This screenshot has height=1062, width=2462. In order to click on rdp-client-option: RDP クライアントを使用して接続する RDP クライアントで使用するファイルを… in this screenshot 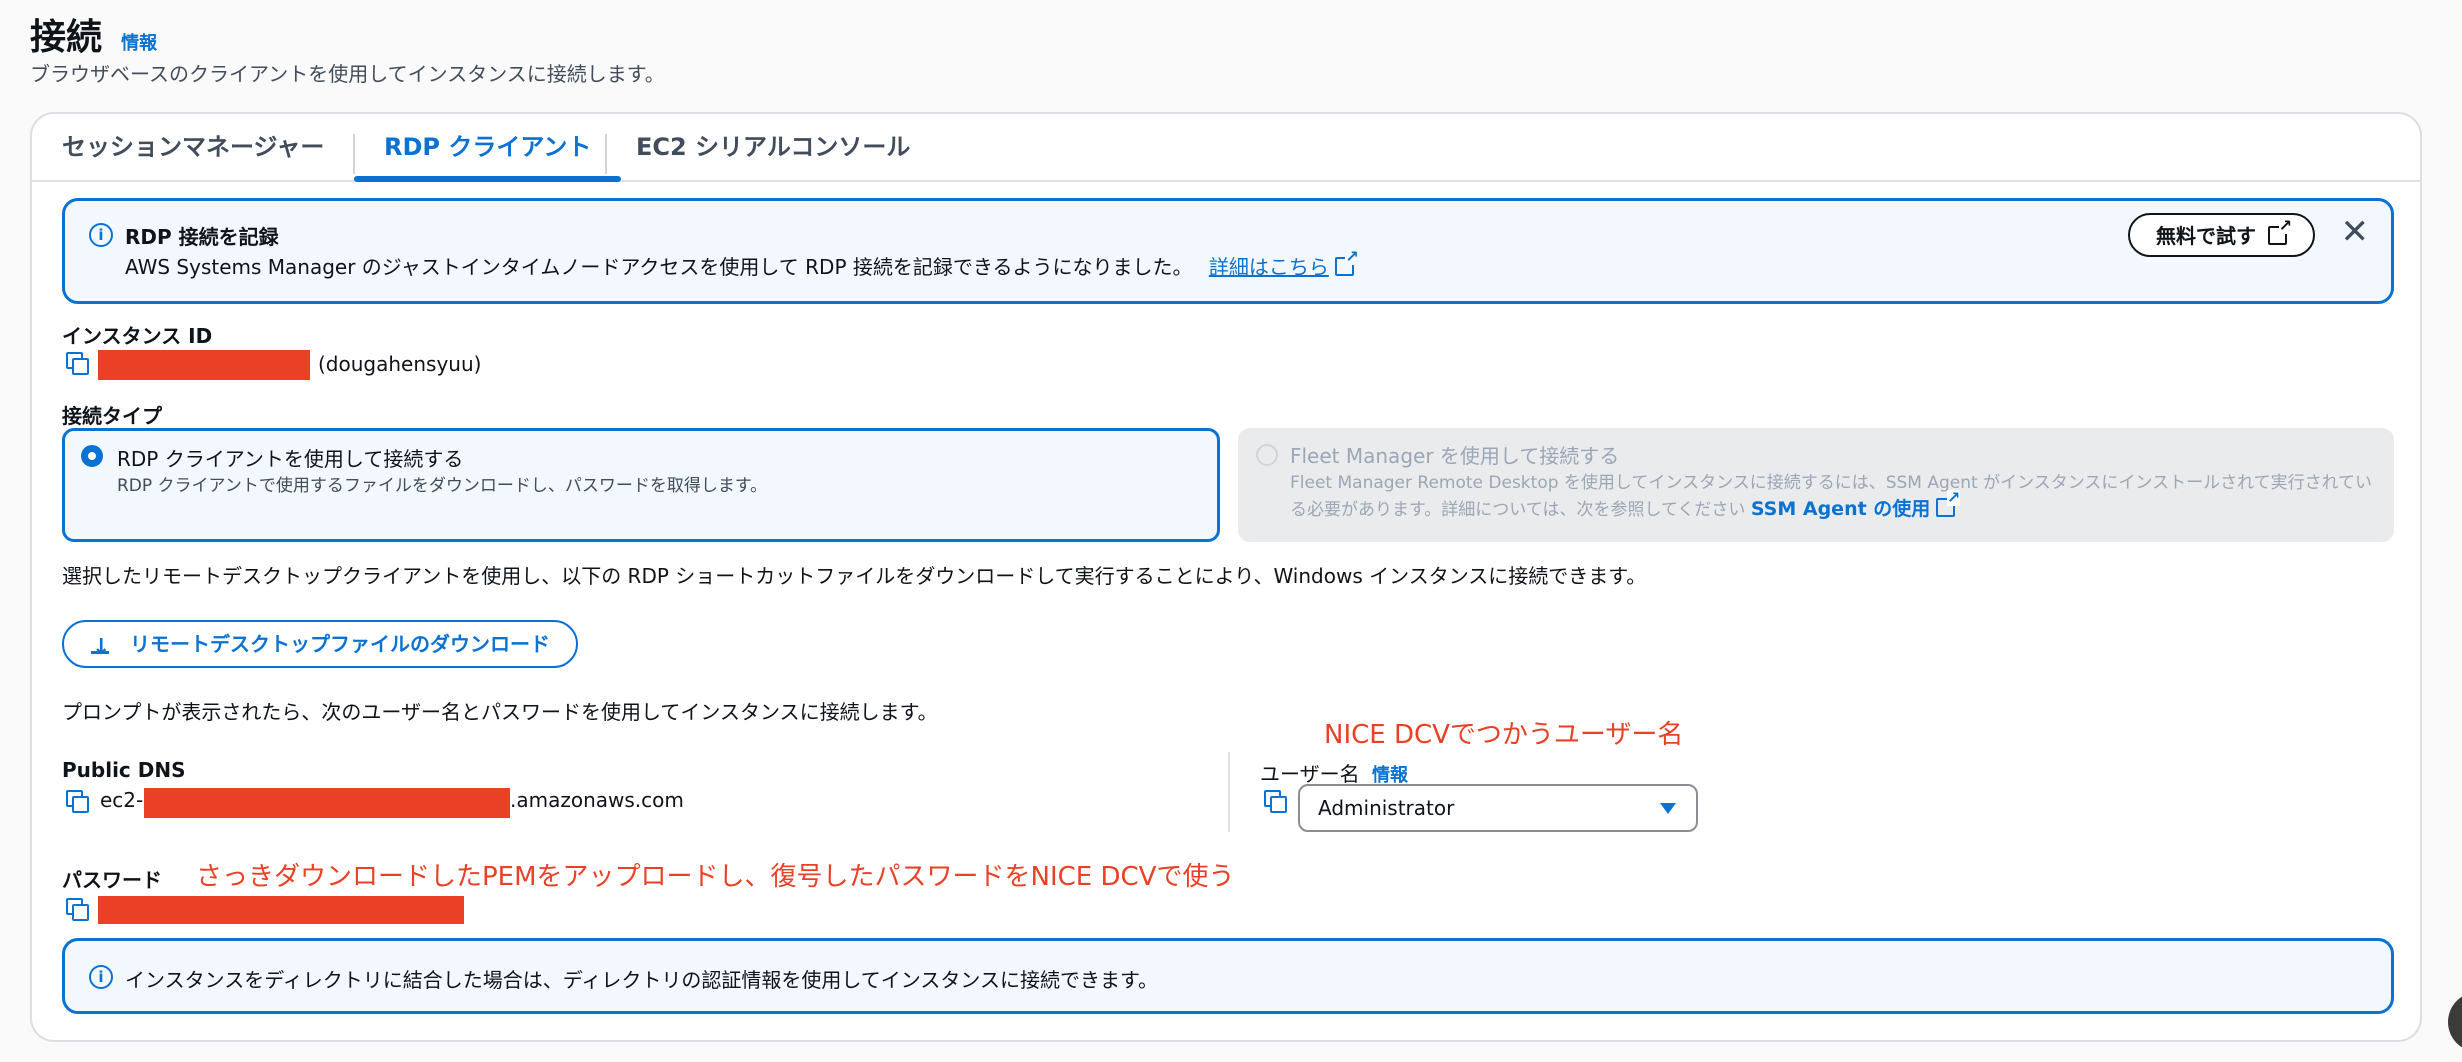, I will do `click(641, 485)`.